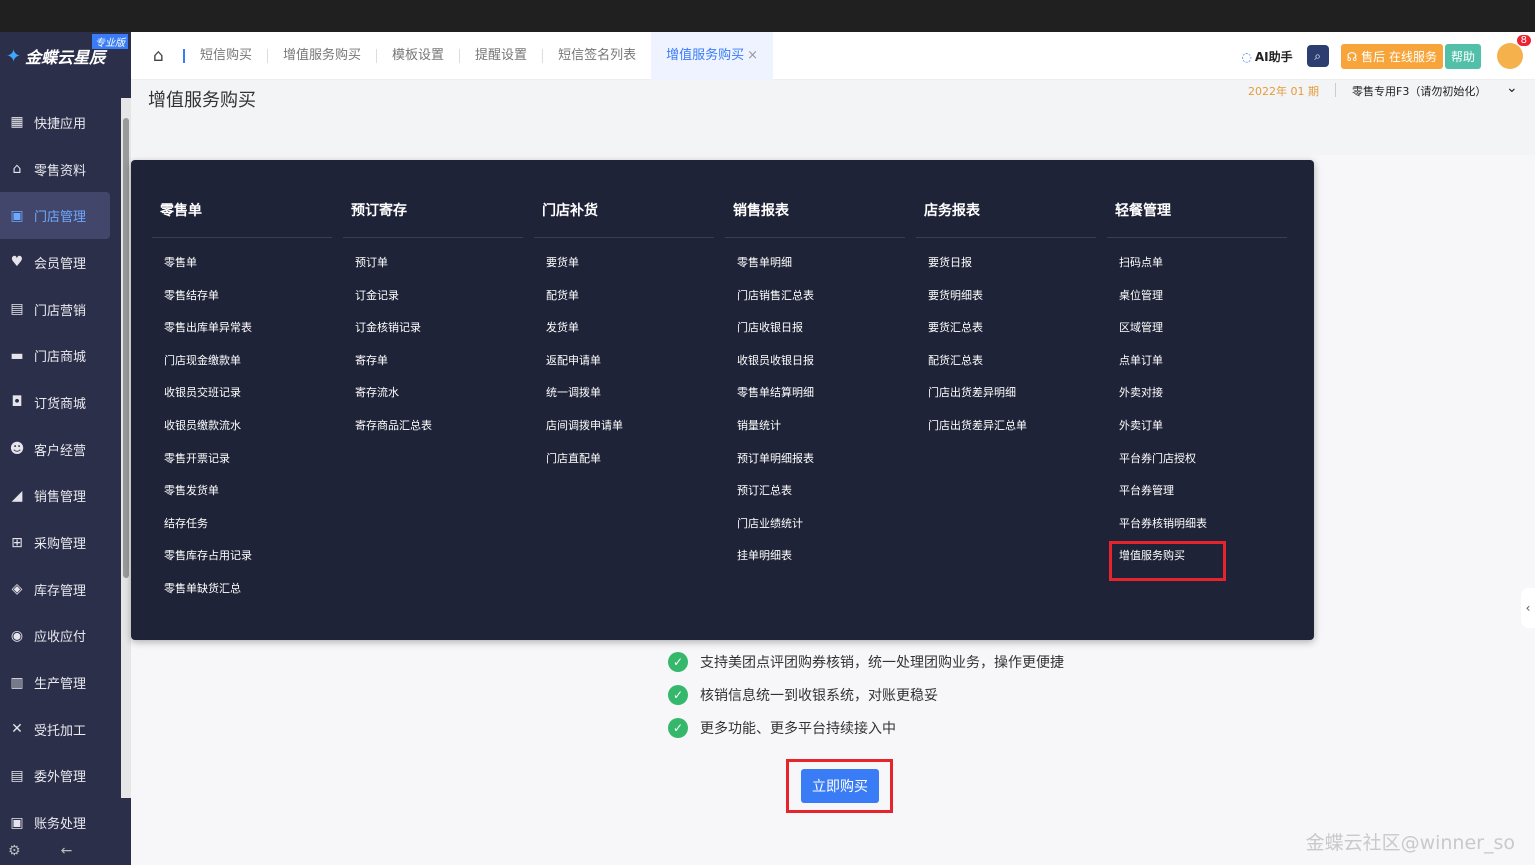 This screenshot has width=1535, height=865. I want to click on menu-item: 要货明细表, so click(1010, 300).